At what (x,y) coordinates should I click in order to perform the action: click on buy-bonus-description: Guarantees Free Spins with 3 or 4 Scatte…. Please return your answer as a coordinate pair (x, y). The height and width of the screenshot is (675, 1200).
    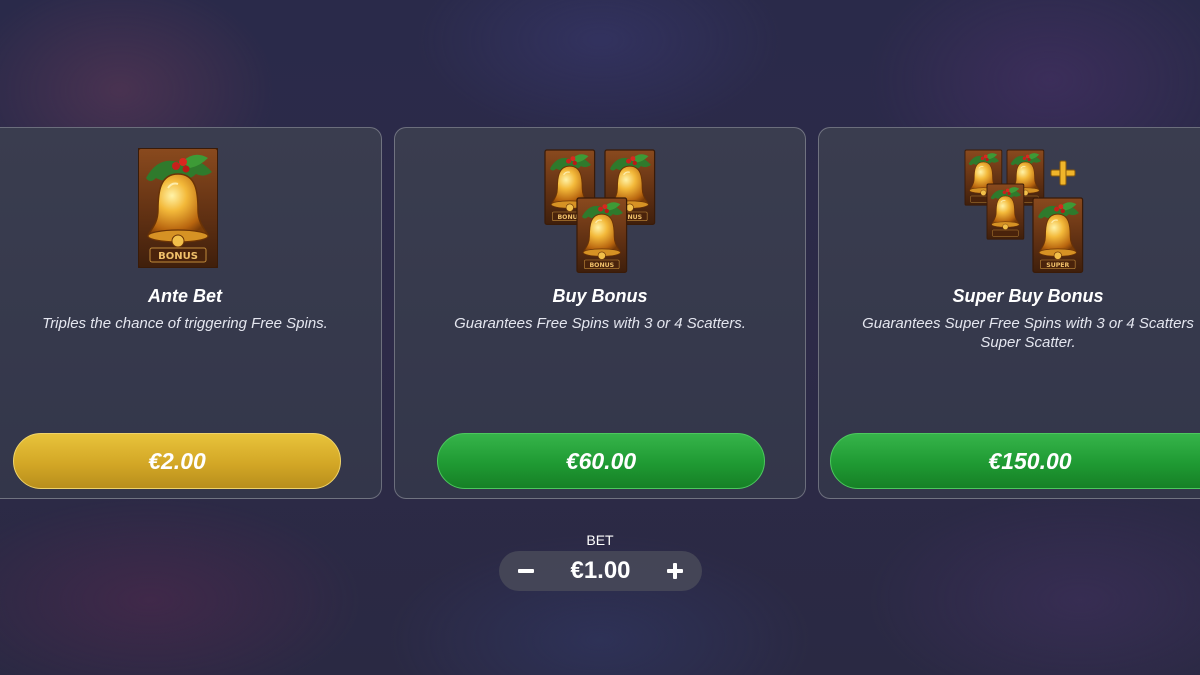
    Looking at the image, I should click on (600, 323).